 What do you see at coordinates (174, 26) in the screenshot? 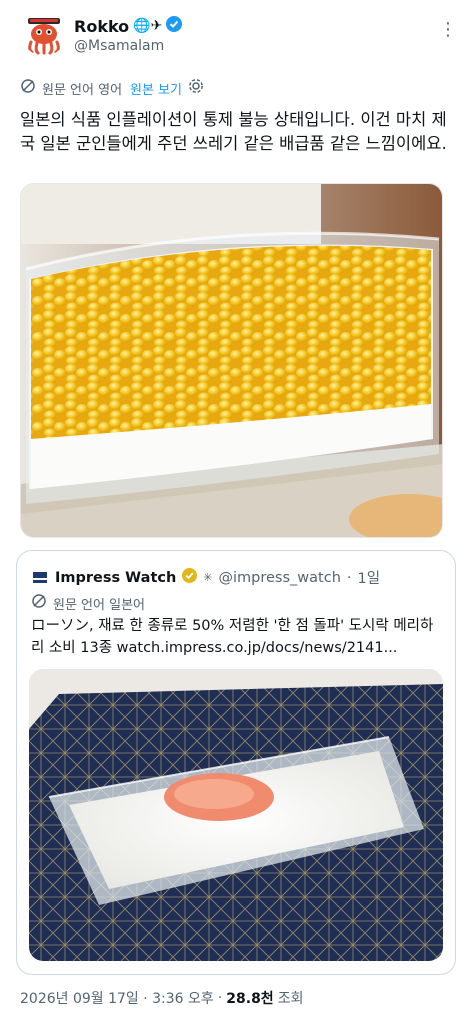
I see `verified-badge-icon` at bounding box center [174, 26].